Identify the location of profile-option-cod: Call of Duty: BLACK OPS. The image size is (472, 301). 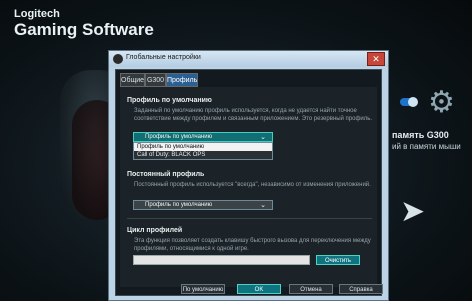
(203, 155).